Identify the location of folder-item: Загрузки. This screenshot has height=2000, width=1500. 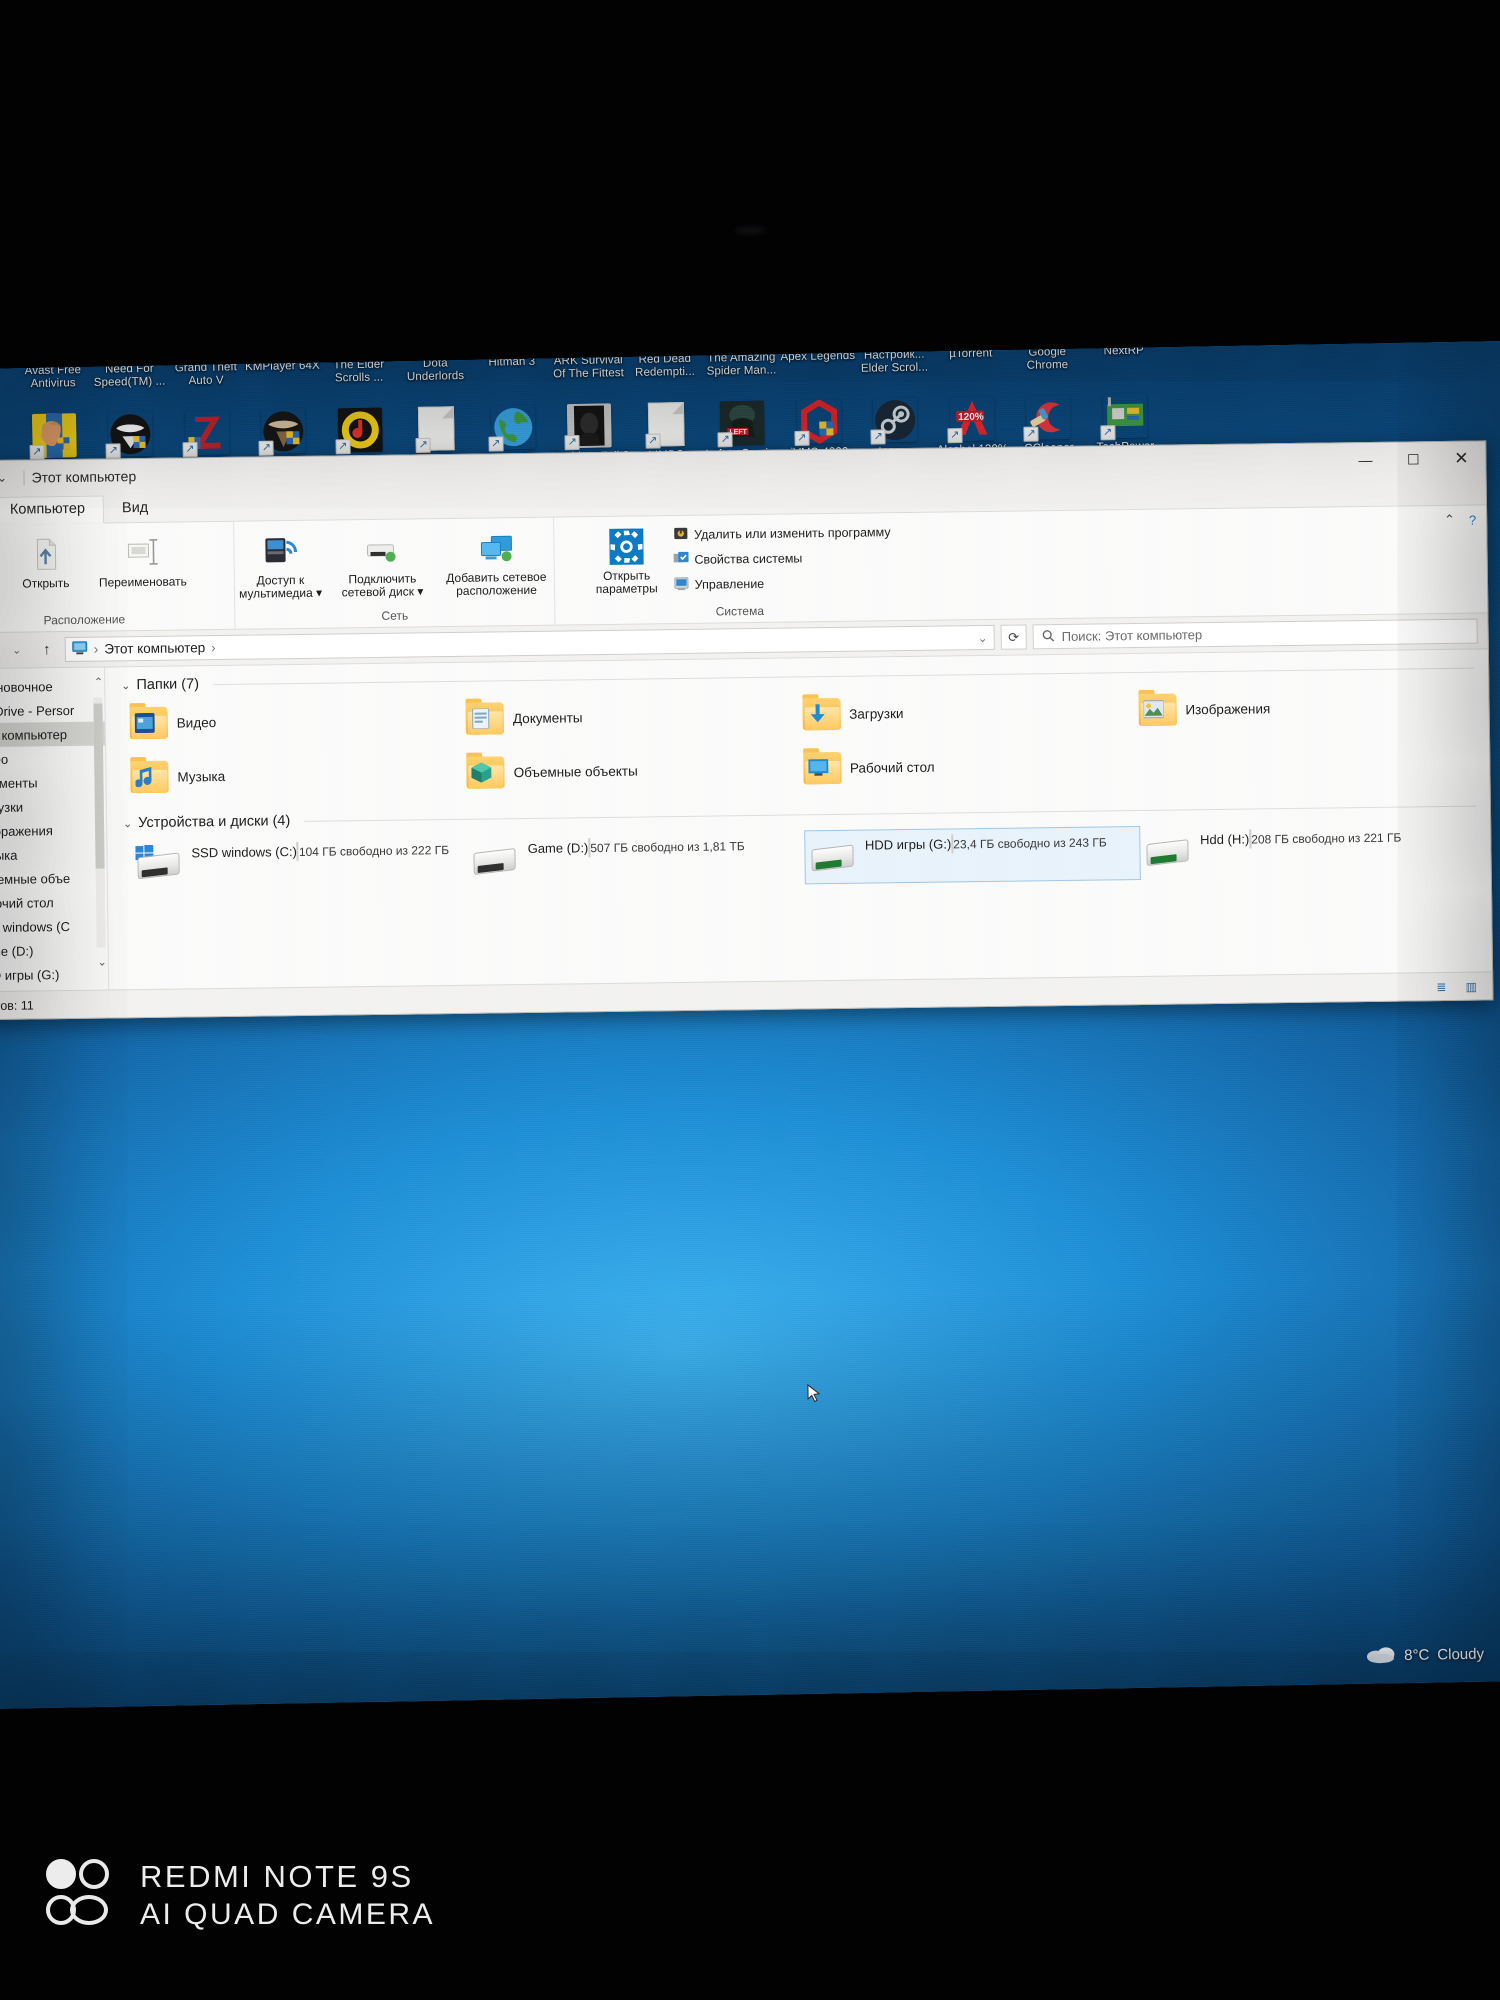
(970, 712).